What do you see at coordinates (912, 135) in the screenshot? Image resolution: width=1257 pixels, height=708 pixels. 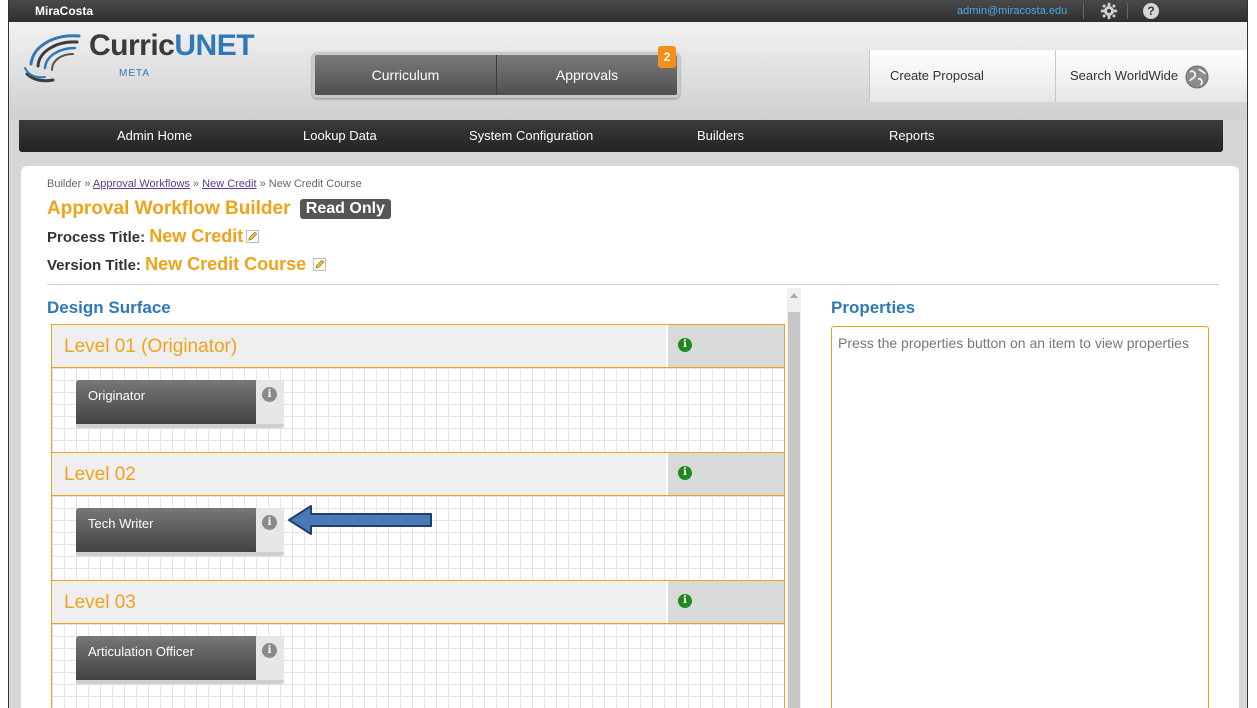 I see `nav-reports: Reports` at bounding box center [912, 135].